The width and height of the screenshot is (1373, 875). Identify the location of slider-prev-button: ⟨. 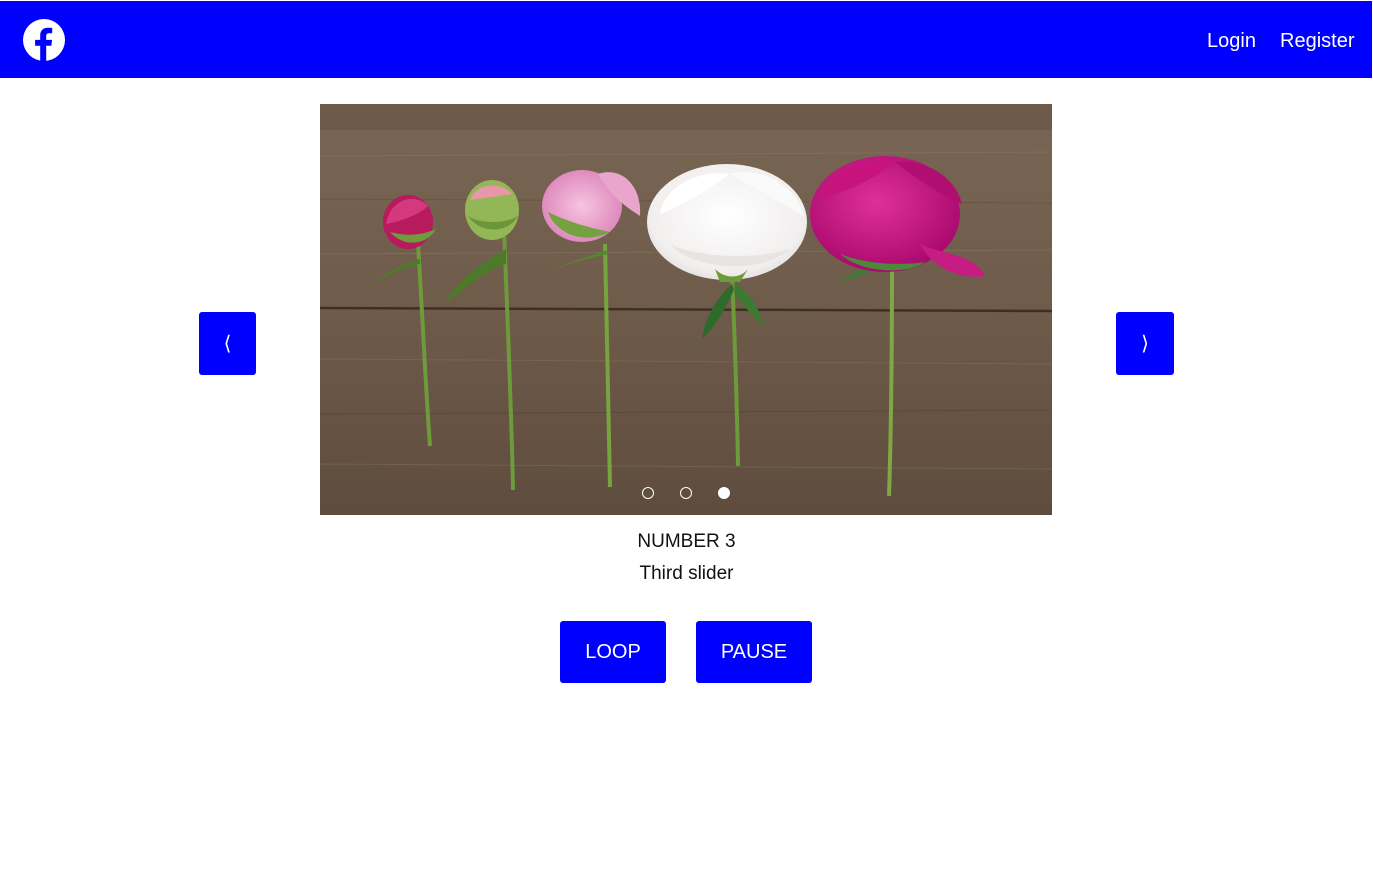
(227, 343).